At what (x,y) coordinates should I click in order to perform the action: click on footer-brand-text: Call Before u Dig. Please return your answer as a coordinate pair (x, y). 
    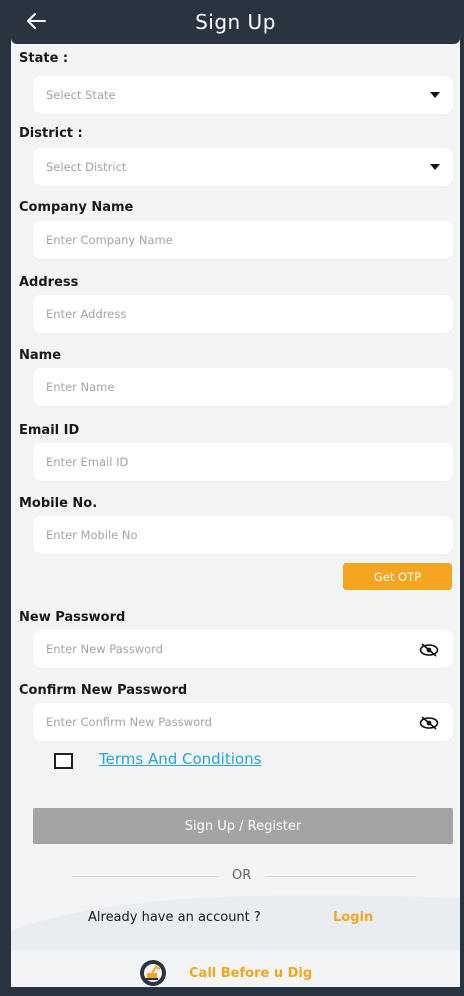
    Looking at the image, I should click on (251, 973).